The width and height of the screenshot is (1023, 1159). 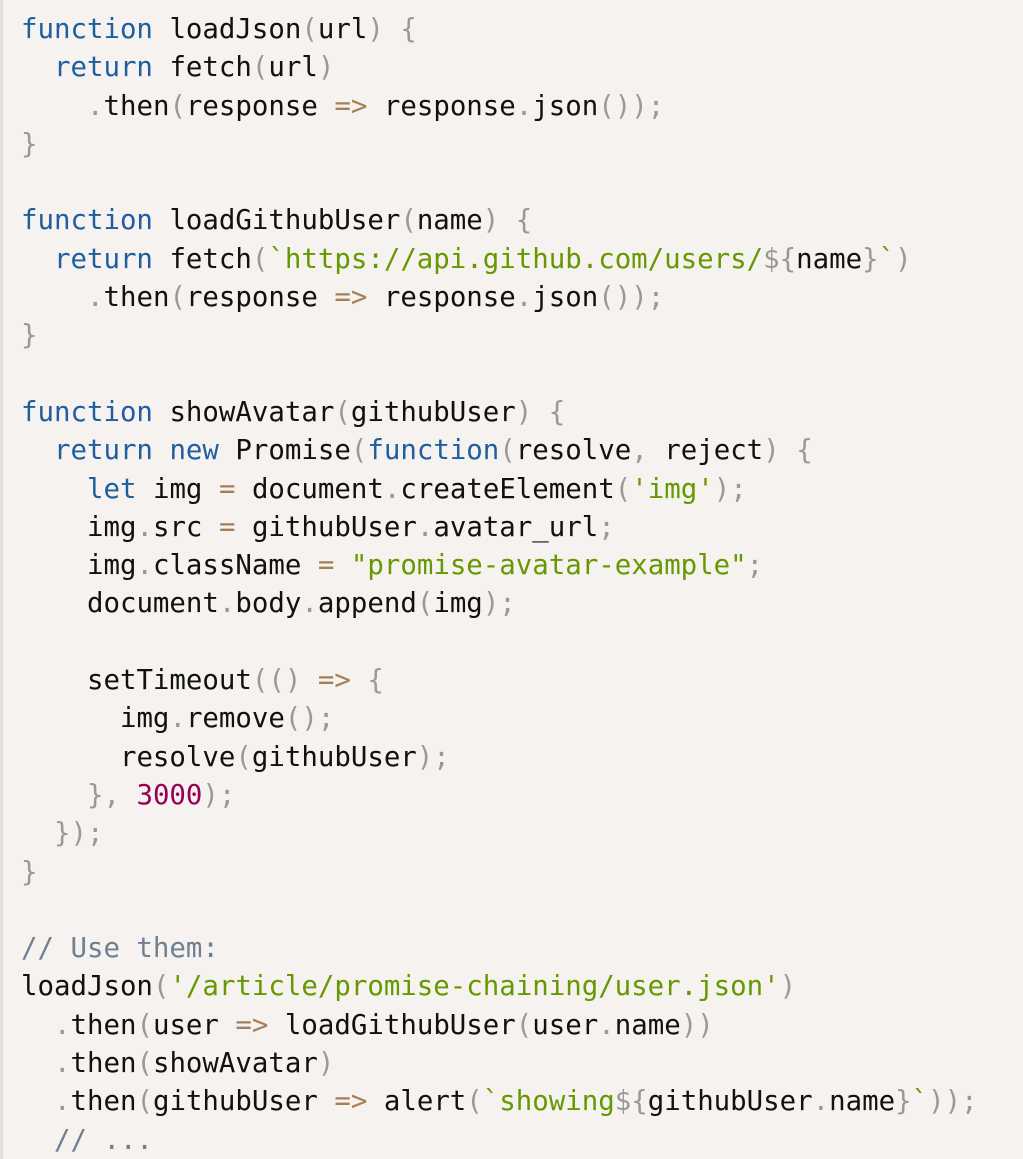 What do you see at coordinates (516, 259) in the screenshot?
I see `string-token: `https://api.github.com/users/` at bounding box center [516, 259].